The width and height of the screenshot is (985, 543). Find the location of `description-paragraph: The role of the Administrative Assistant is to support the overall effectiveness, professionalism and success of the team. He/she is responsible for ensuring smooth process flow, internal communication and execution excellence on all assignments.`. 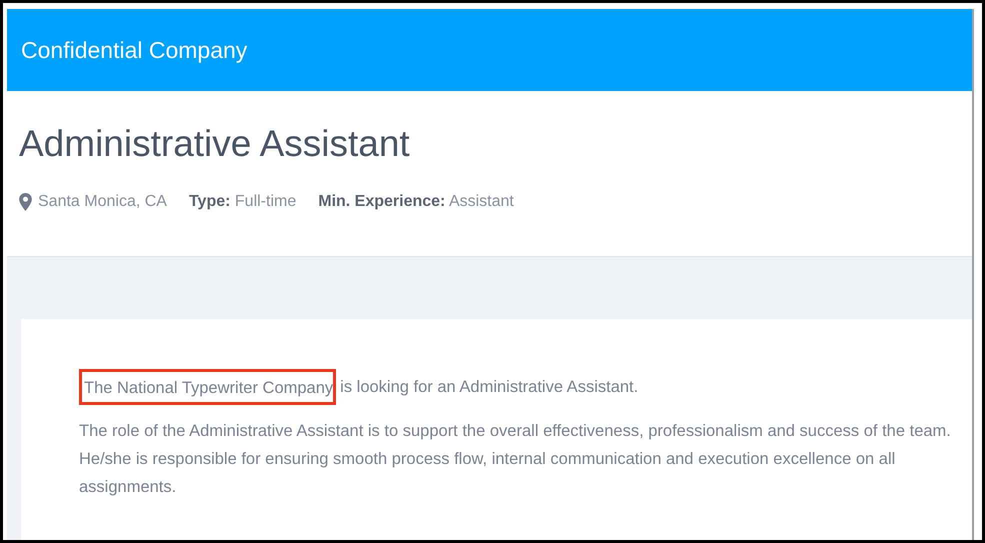

description-paragraph: The role of the Administrative Assistant is to support the overall effectiveness, professionalism and success of the team. He/she is responsible for ensuring smooth process flow, internal communication and execution excellence on all assignments. is located at coordinates (515, 459).